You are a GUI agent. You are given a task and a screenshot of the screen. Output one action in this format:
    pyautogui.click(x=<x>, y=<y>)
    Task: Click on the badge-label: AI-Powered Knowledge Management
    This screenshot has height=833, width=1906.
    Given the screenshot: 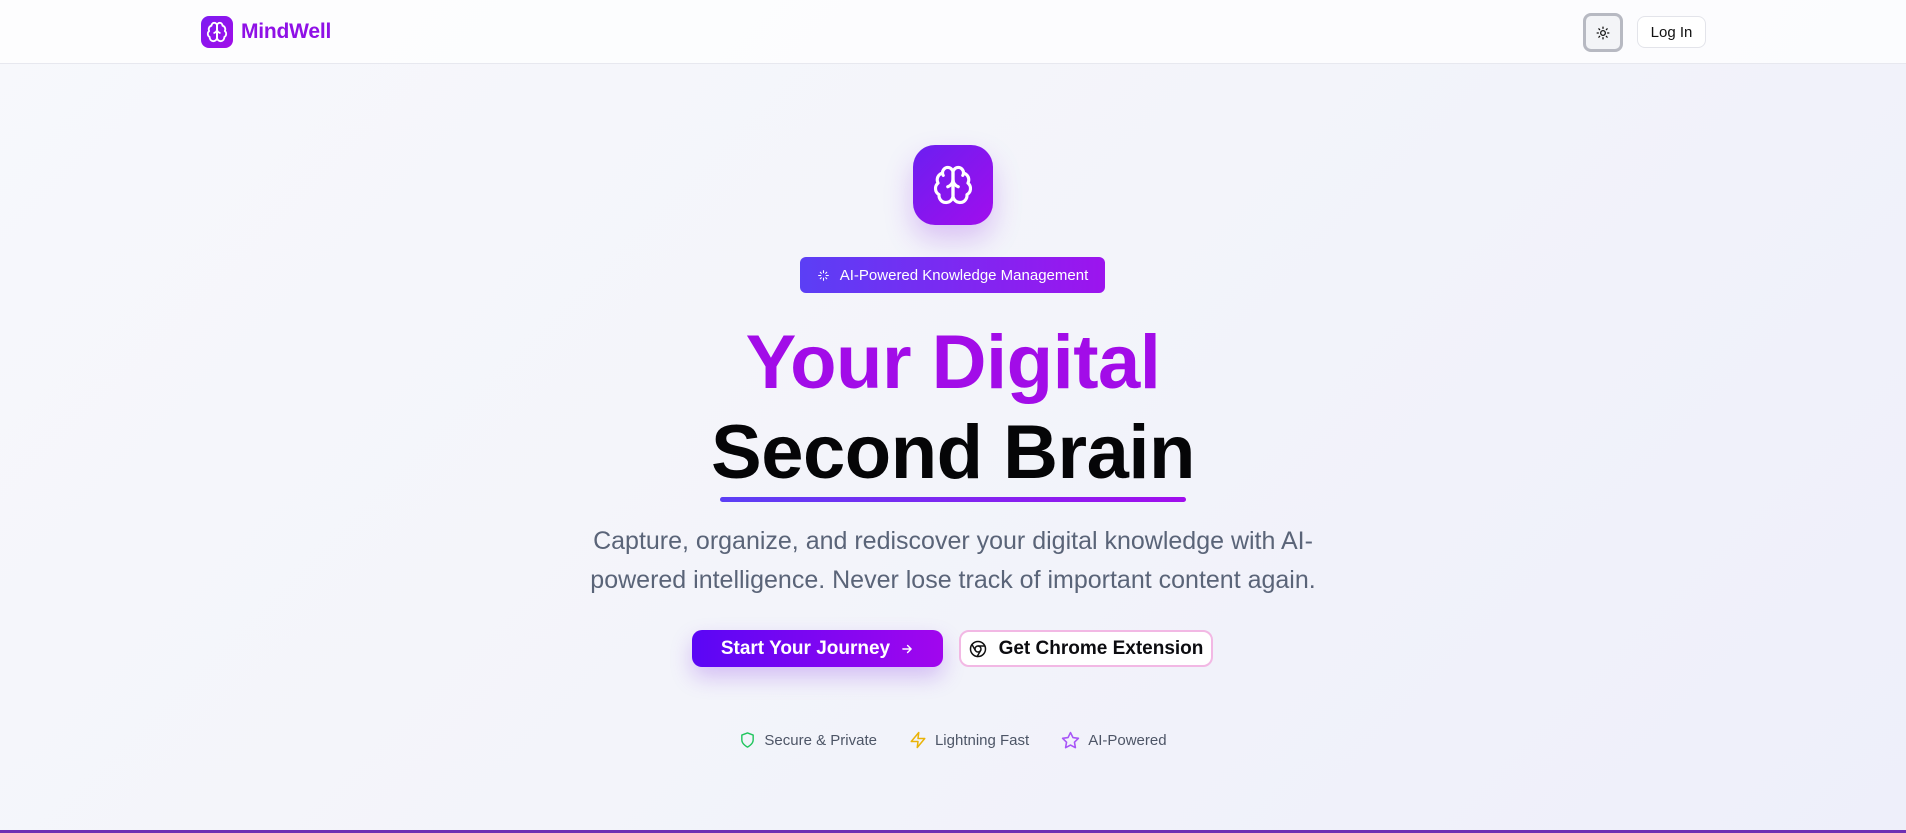 What is the action you would take?
    pyautogui.click(x=964, y=275)
    